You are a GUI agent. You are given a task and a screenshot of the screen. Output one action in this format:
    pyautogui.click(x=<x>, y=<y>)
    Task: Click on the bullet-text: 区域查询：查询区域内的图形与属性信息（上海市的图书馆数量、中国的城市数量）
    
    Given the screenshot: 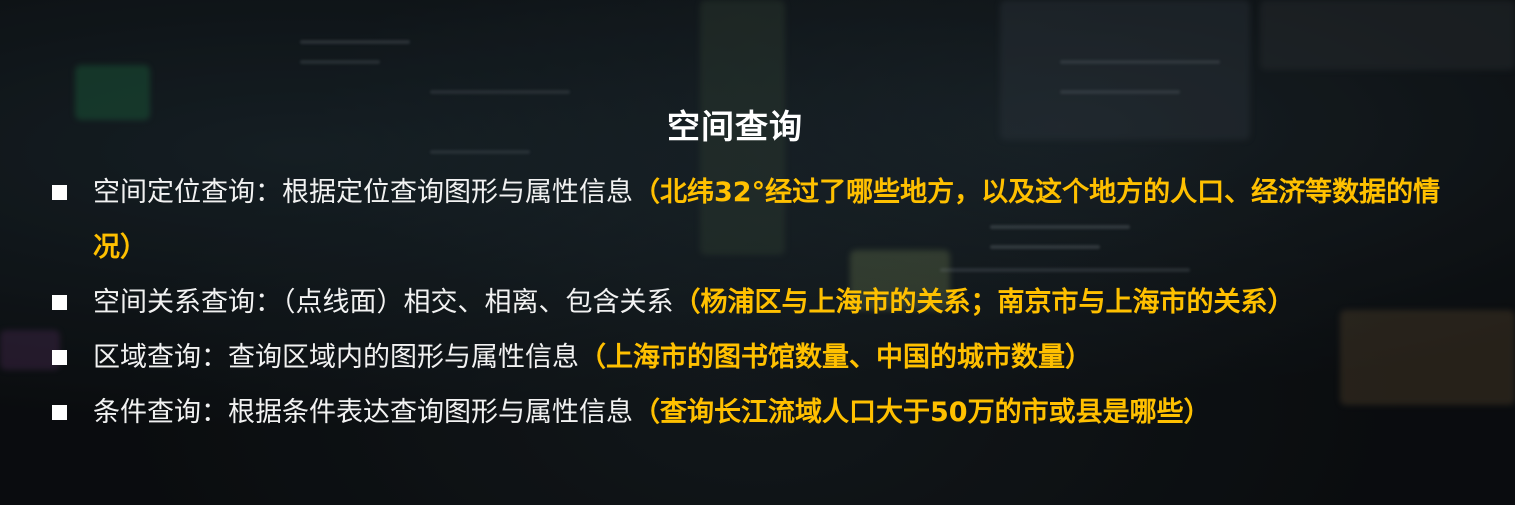 What is the action you would take?
    pyautogui.click(x=782, y=357)
    